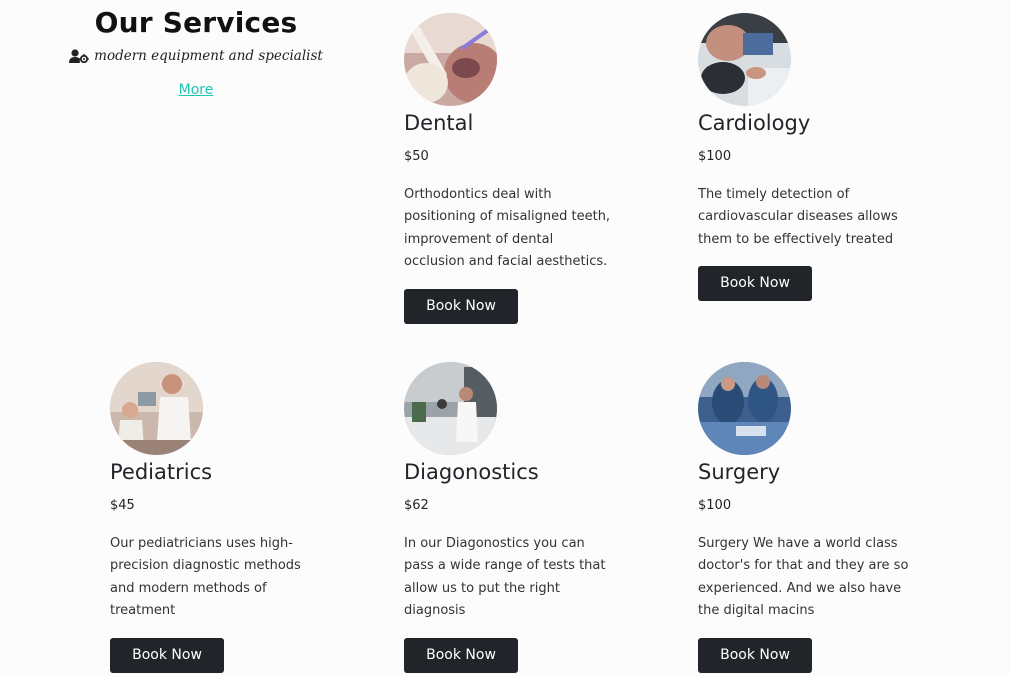 Image resolution: width=1010 pixels, height=676 pixels. Describe the element at coordinates (439, 123) in the screenshot. I see `service-name: Dental` at that location.